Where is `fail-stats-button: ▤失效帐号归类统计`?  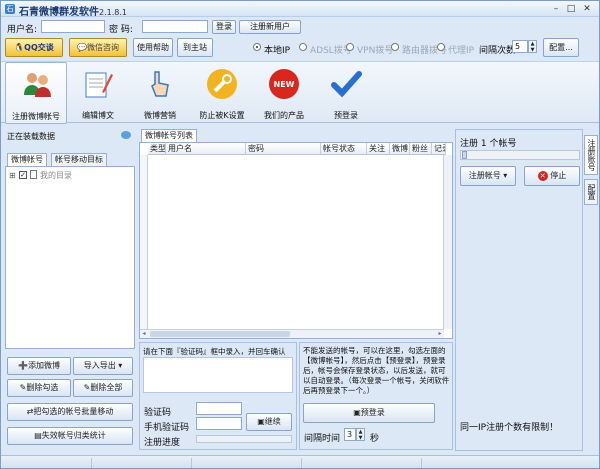 fail-stats-button: ▤失效帐号归类统计 is located at coordinates (70, 436).